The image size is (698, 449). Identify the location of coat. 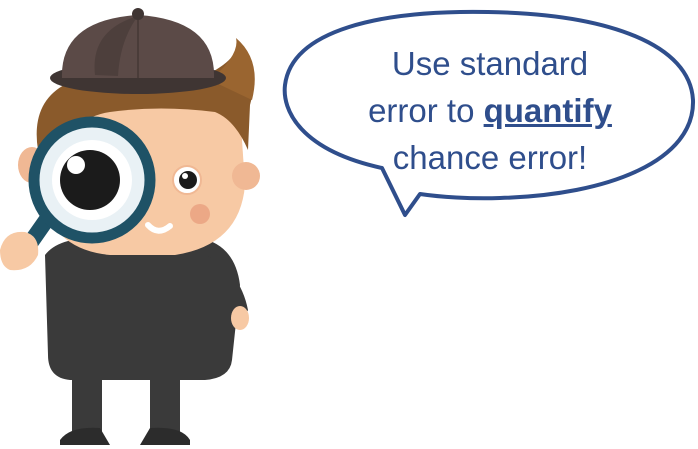
(146, 308).